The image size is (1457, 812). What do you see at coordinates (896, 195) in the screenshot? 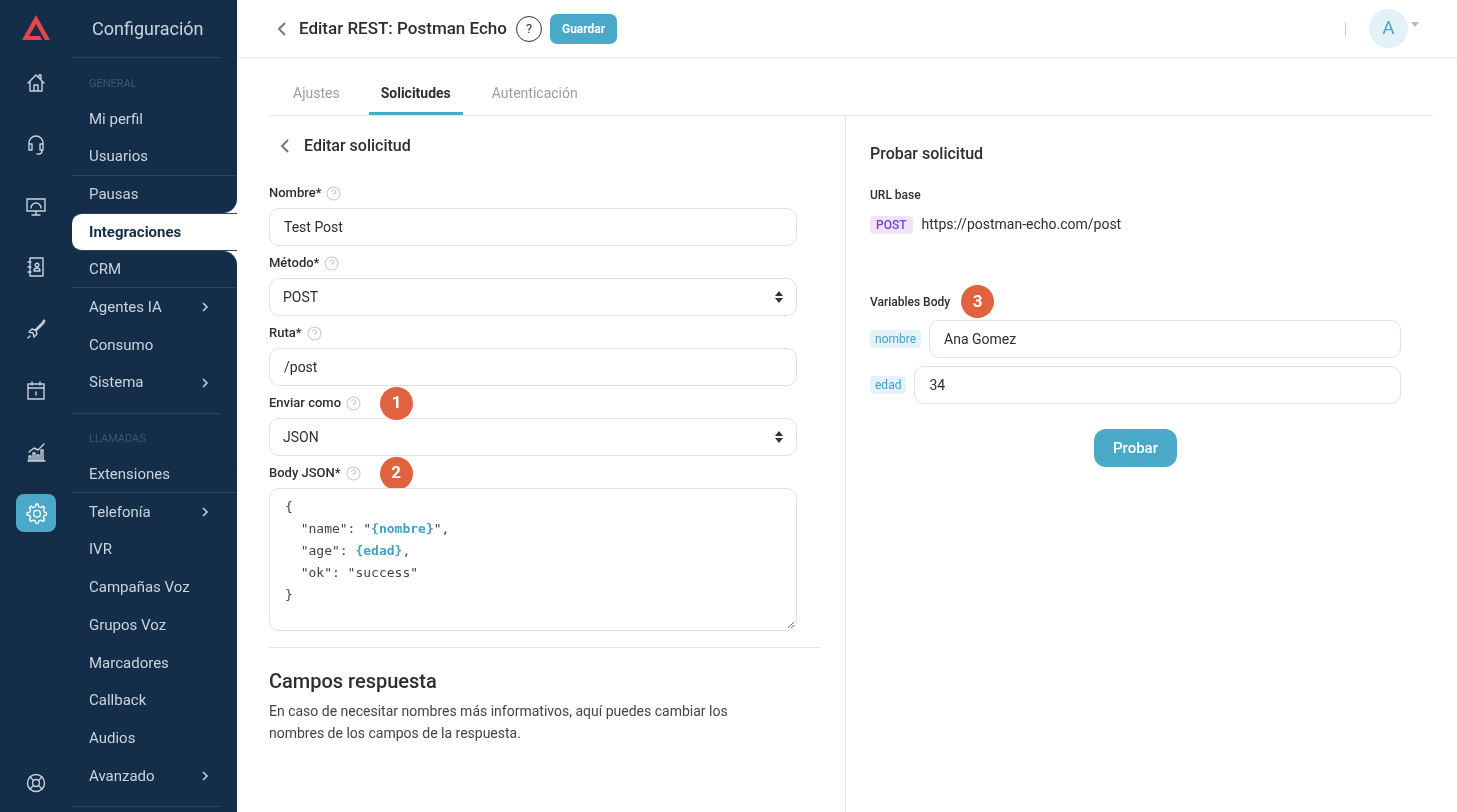
I see `field-label: URL base` at bounding box center [896, 195].